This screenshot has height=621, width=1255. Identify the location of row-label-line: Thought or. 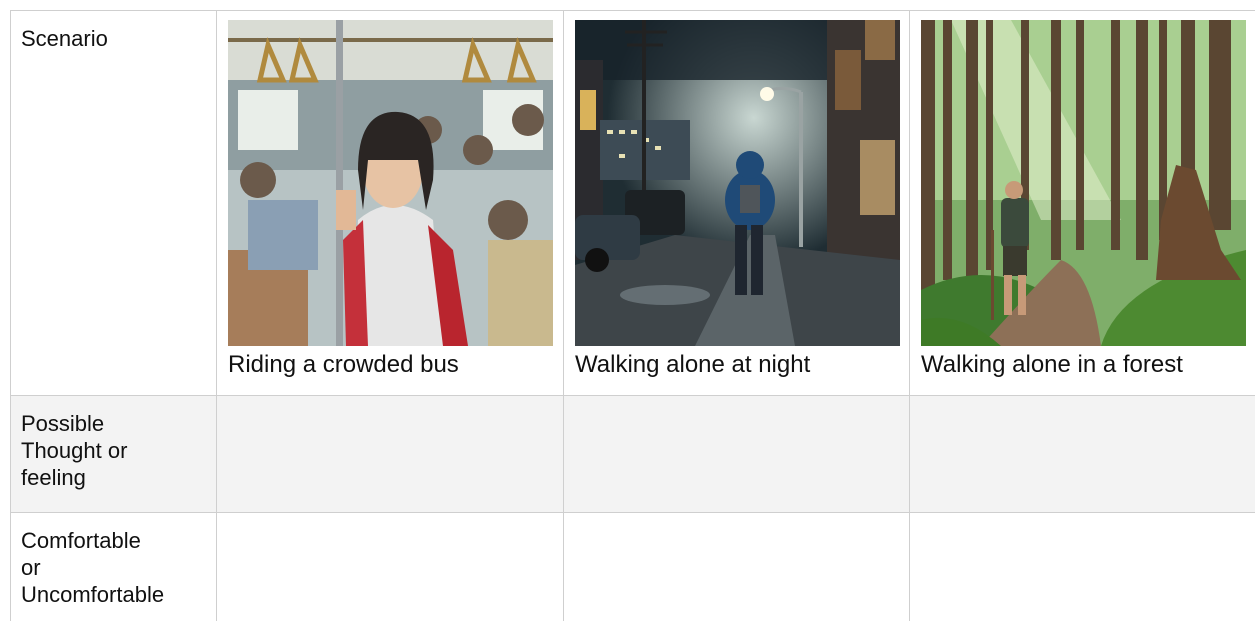
(74, 450).